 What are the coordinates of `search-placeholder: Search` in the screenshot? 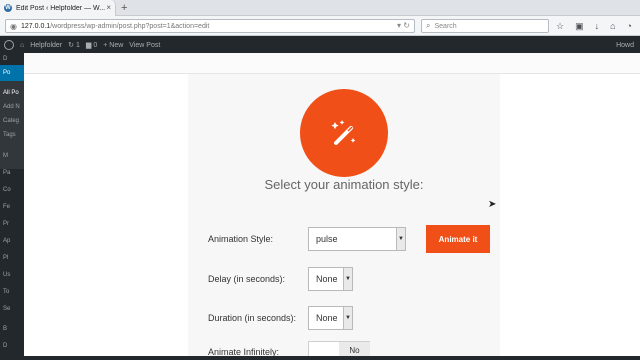 It's located at (445, 26).